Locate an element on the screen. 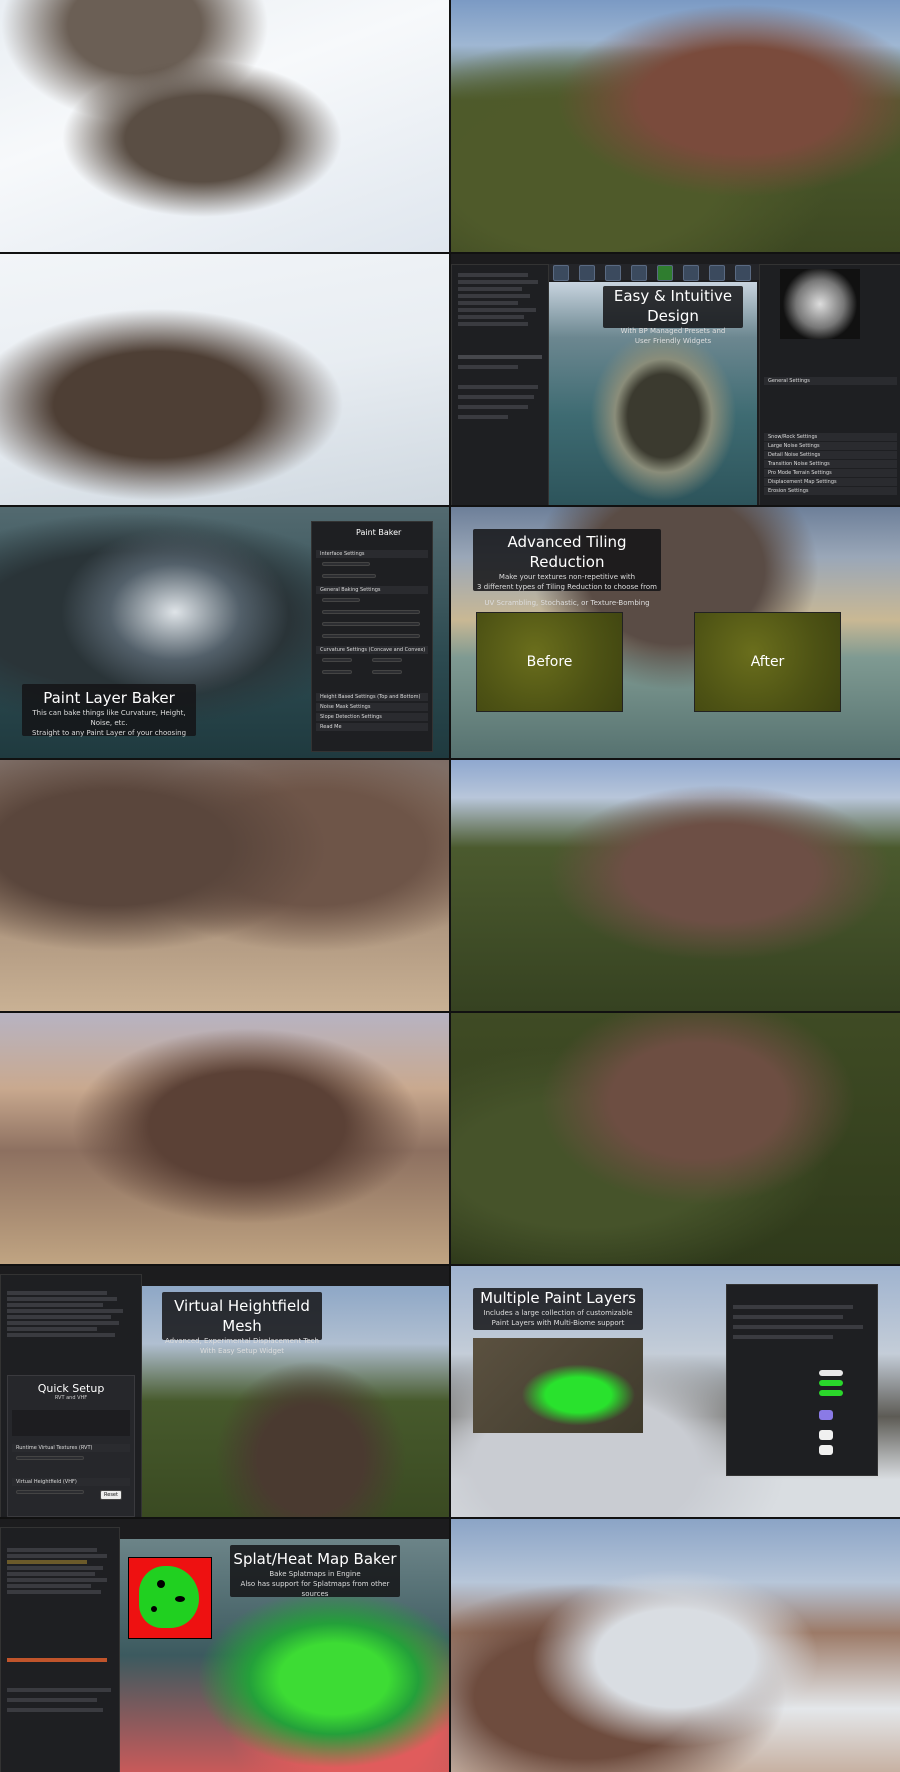 The height and width of the screenshot is (1772, 900). settings-section: Slope Detection Settings is located at coordinates (372, 717).